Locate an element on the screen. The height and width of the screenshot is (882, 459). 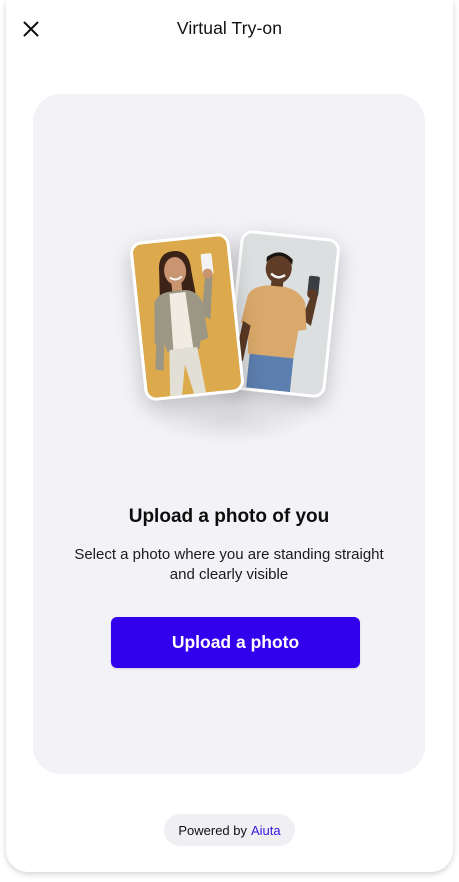
powered-by-label: Powered by is located at coordinates (212, 830).